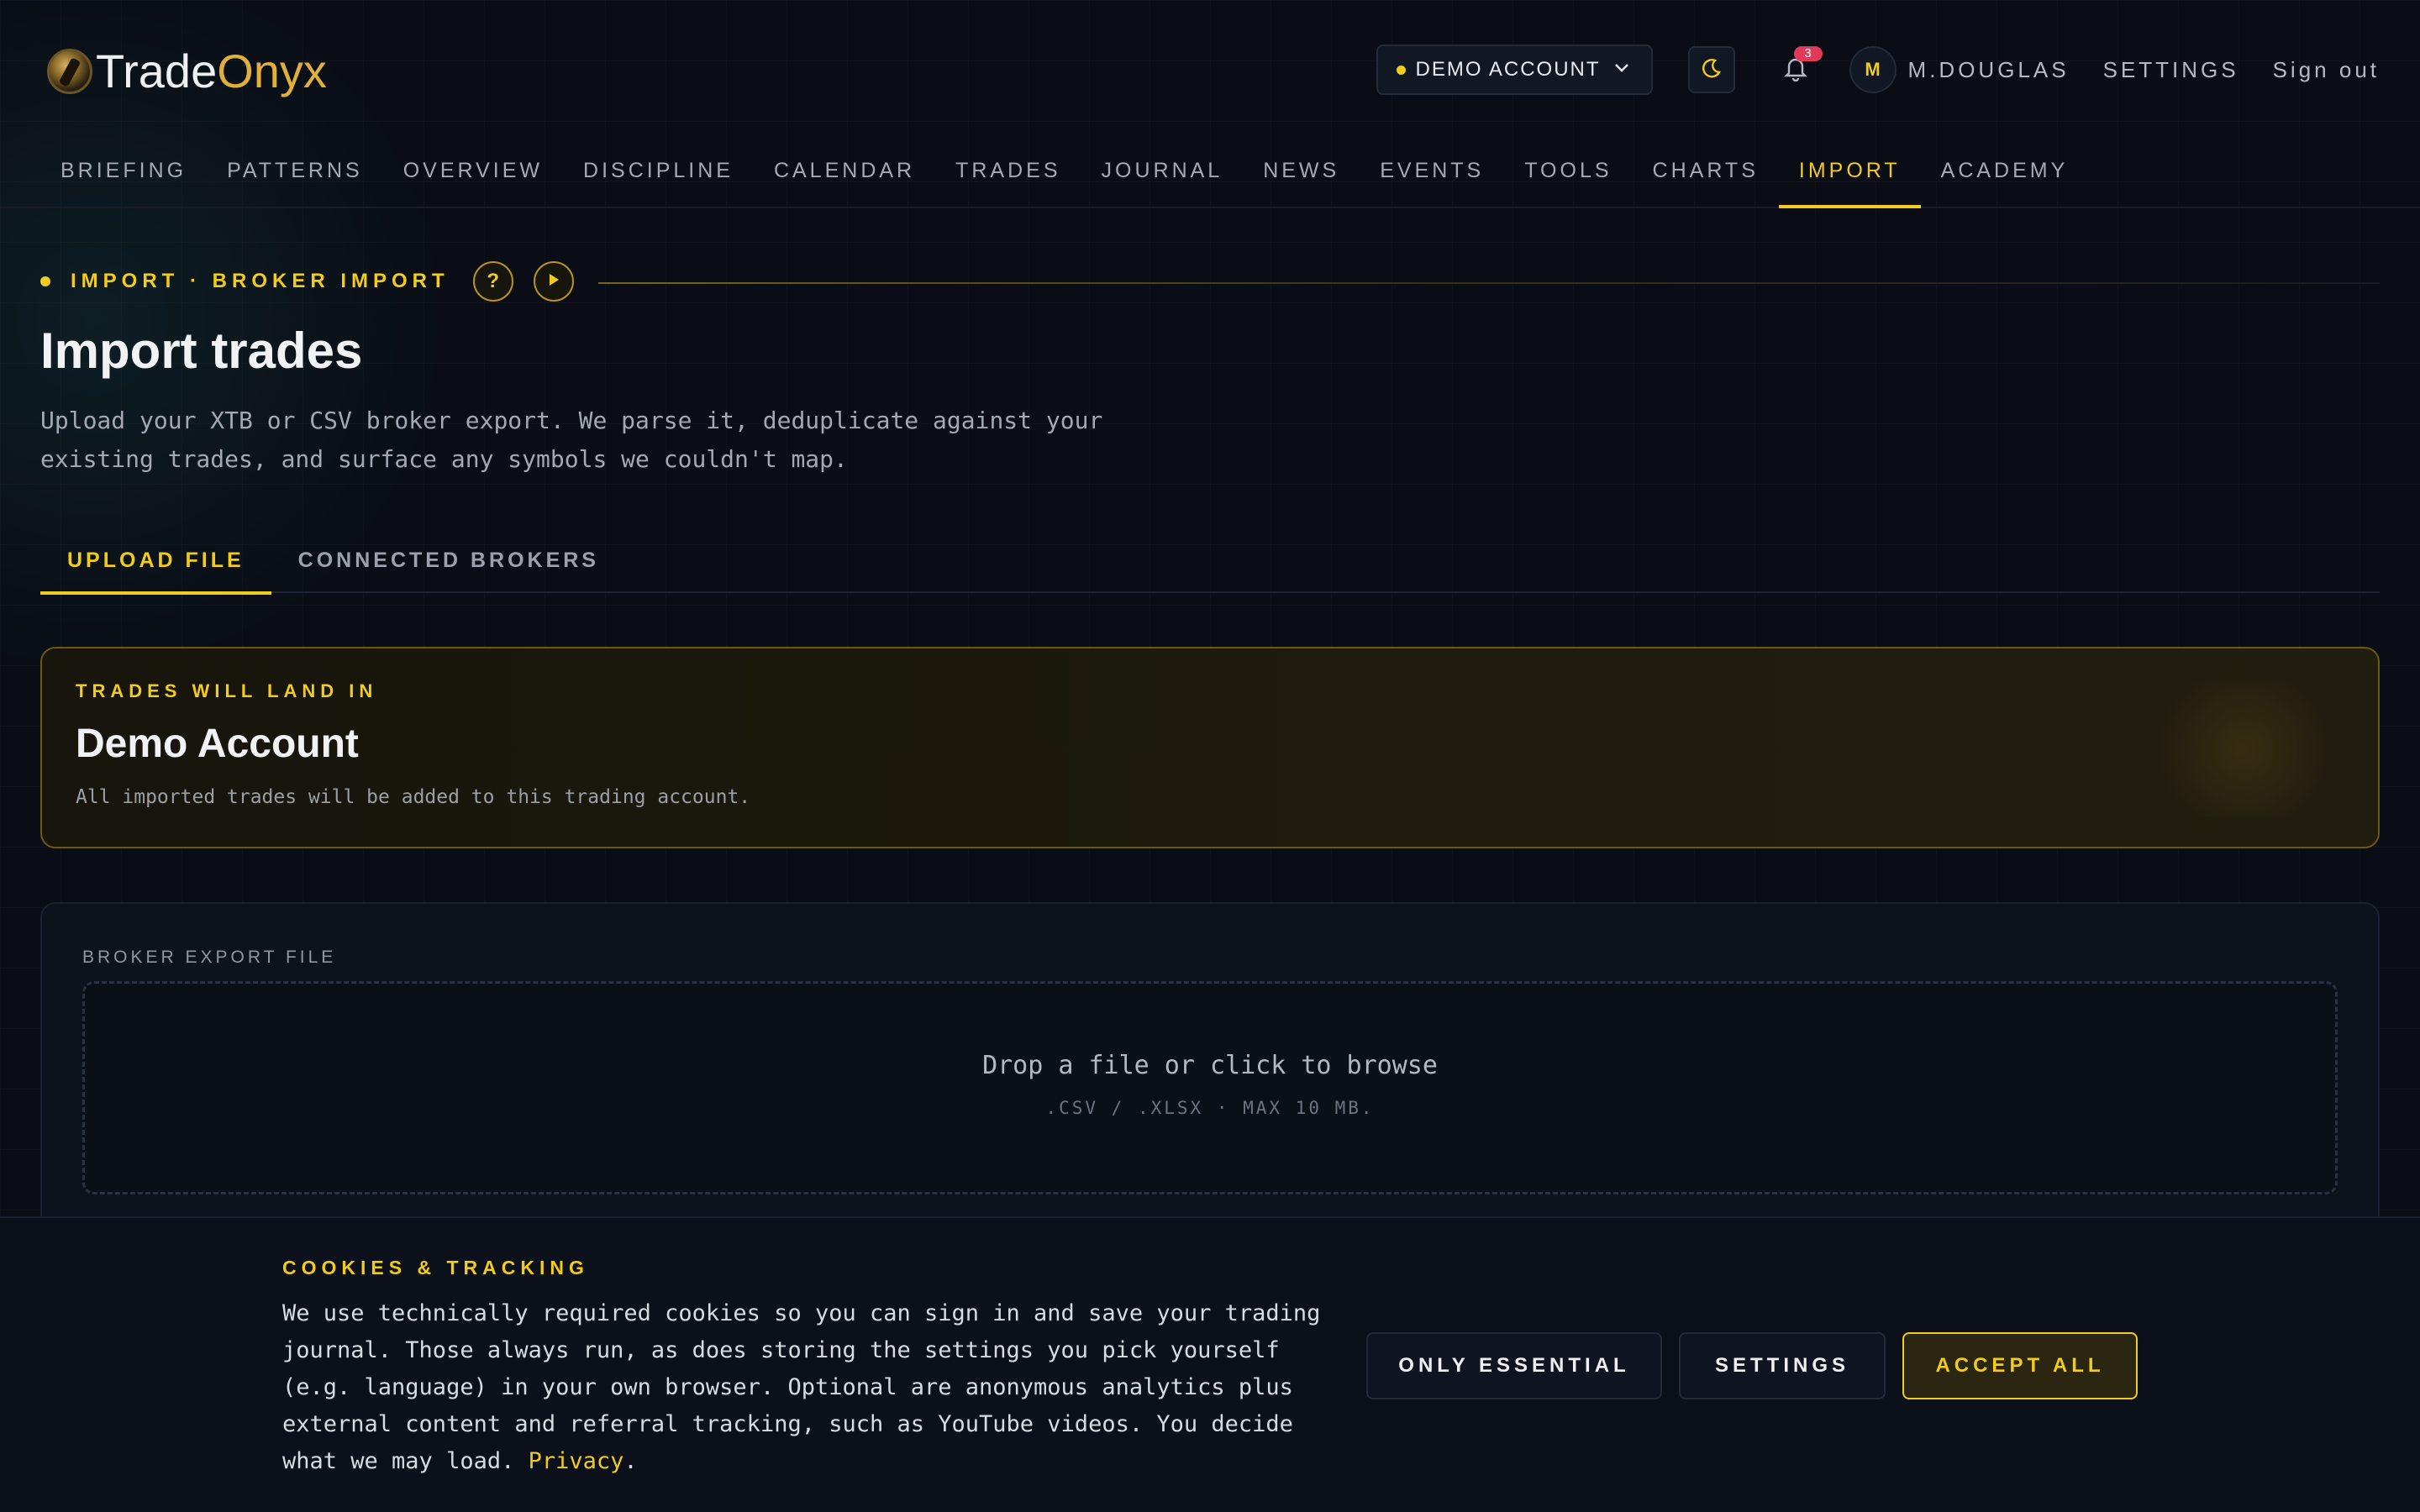  What do you see at coordinates (1514, 1365) in the screenshot?
I see `only-essential-button: ONLY ESSENTIAL` at bounding box center [1514, 1365].